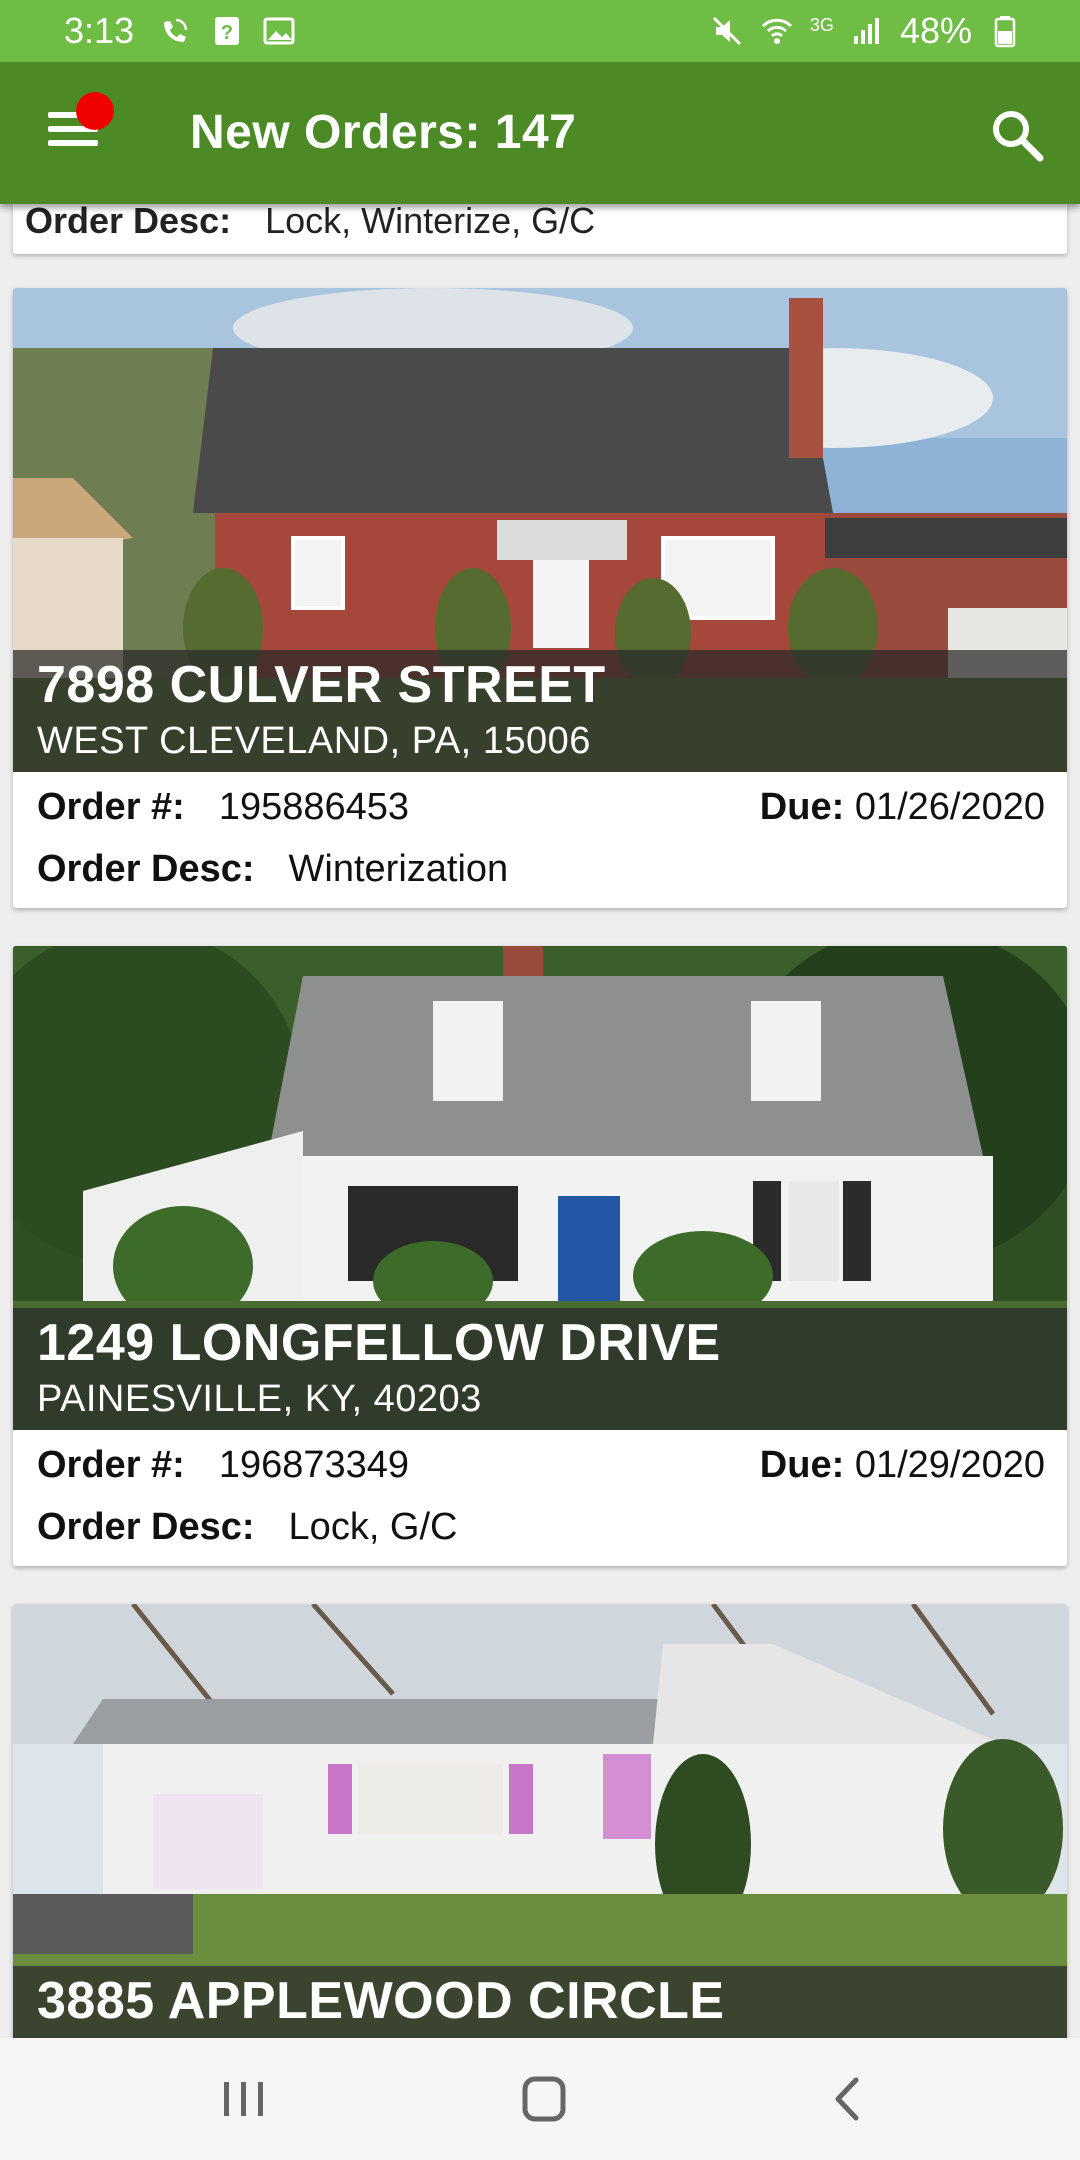  Describe the element at coordinates (379, 1343) in the screenshot. I see `street-address: 1249 LONGFELLOW DRIVE` at that location.